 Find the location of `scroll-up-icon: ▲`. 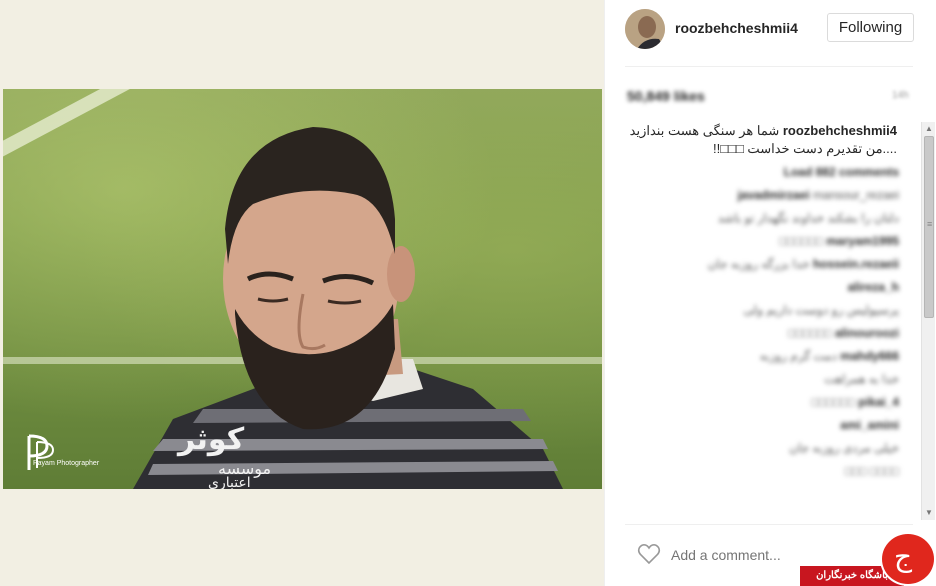

scroll-up-icon: ▲ is located at coordinates (929, 129).